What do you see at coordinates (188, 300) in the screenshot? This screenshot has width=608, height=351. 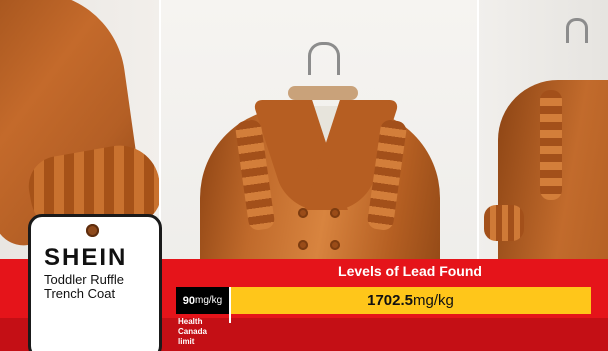 I see `limit-value: 90` at bounding box center [188, 300].